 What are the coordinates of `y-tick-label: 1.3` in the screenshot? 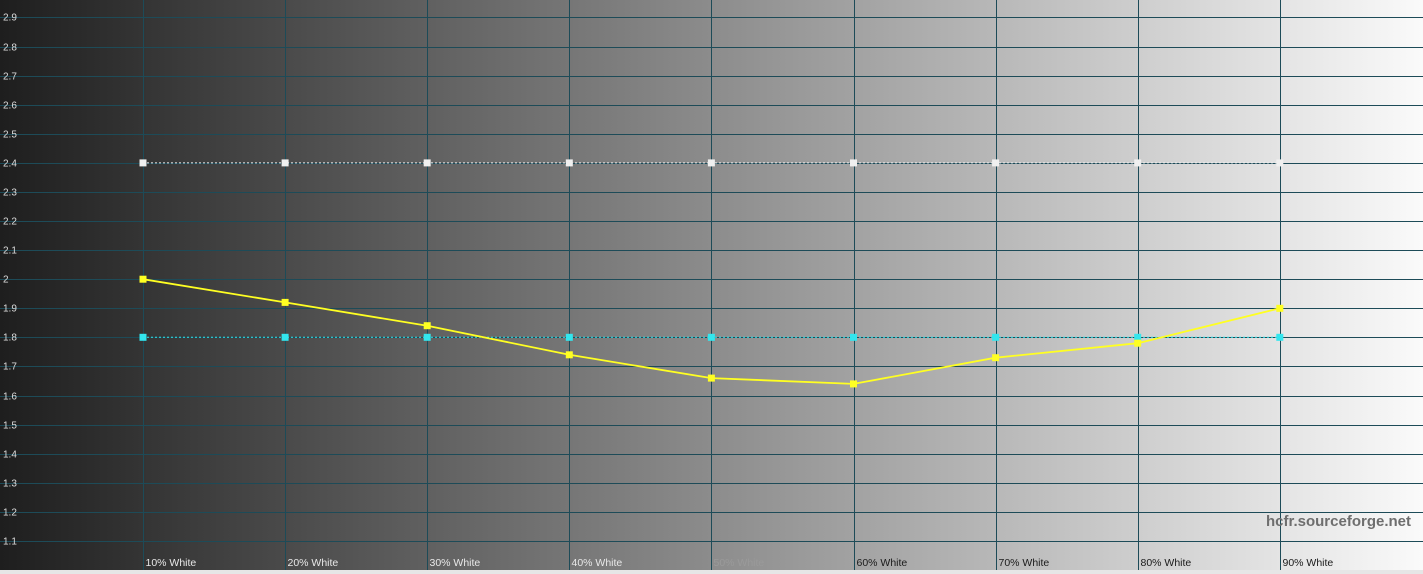 It's located at (10, 484).